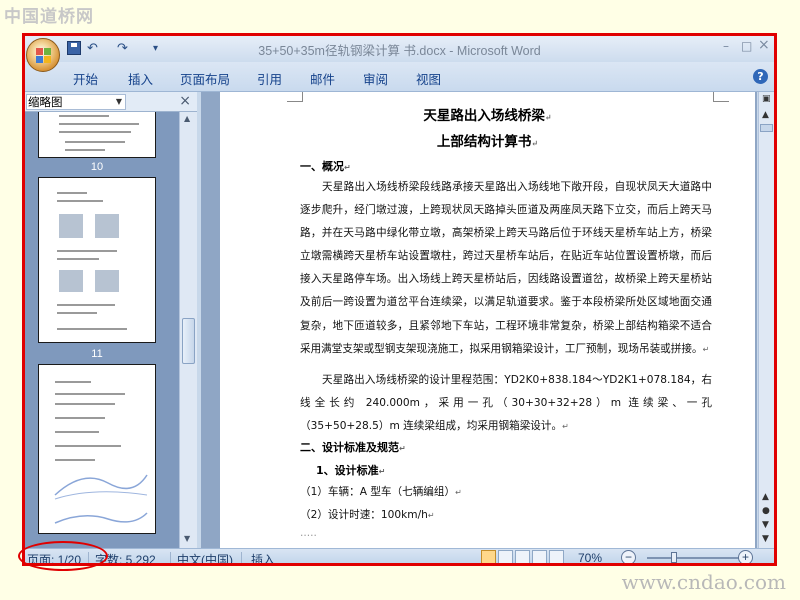 The height and width of the screenshot is (600, 800). I want to click on page-number-label: 11, so click(97, 354).